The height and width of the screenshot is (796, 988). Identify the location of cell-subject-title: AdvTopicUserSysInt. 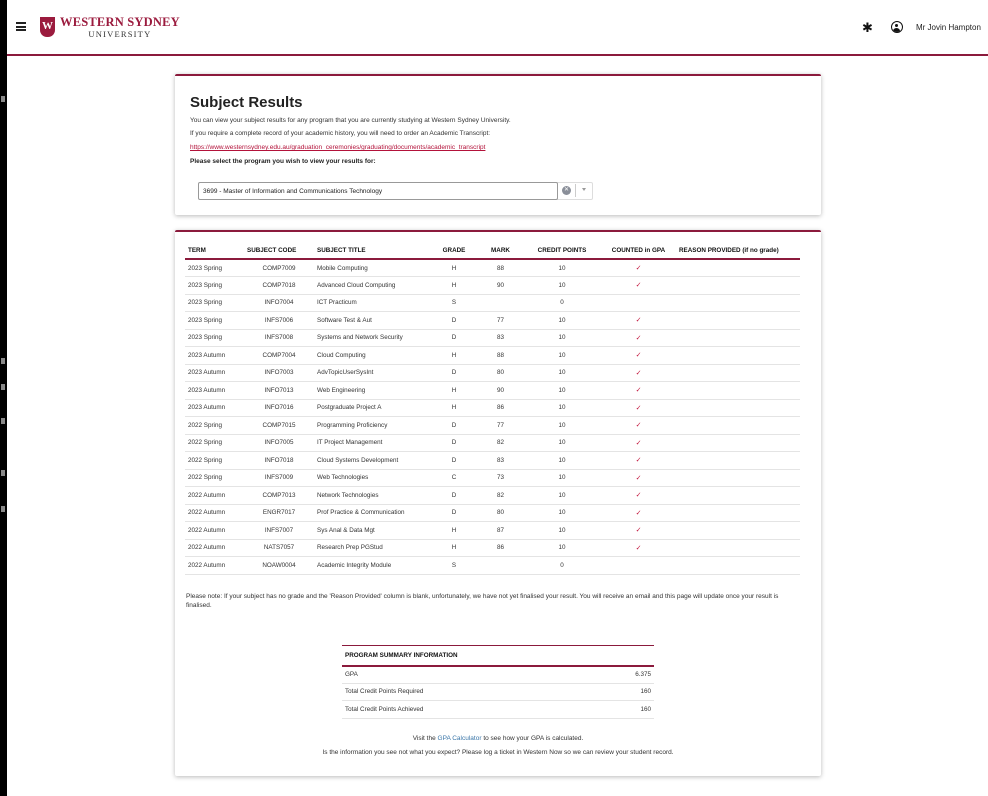
(372, 373).